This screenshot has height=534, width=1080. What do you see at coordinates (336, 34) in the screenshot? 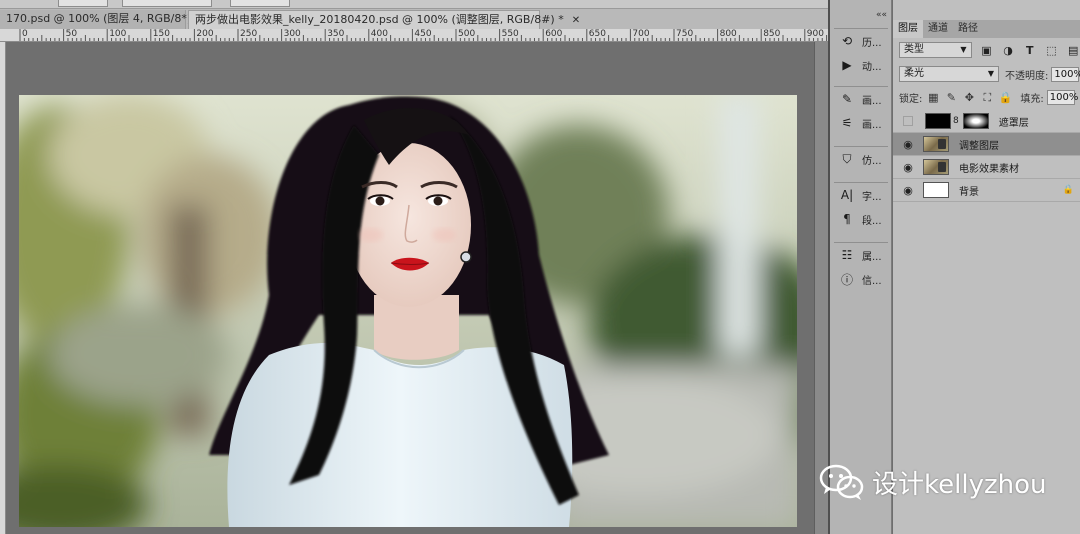
I see `ruler-tick-label: 350` at bounding box center [336, 34].